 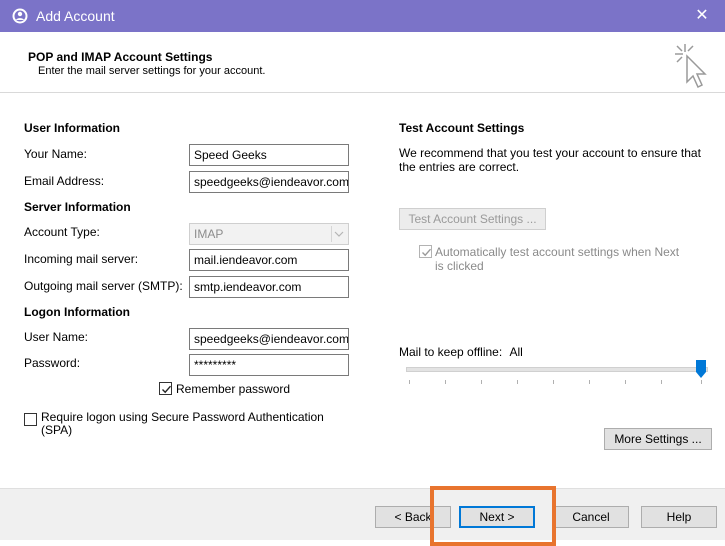 I want to click on close-button: ✕, so click(x=702, y=16).